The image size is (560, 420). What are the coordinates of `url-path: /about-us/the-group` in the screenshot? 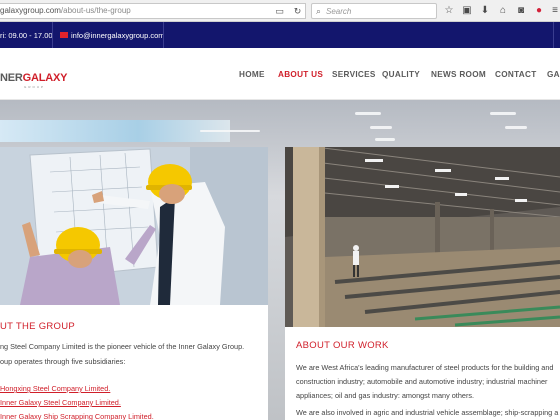 It's located at (95, 10).